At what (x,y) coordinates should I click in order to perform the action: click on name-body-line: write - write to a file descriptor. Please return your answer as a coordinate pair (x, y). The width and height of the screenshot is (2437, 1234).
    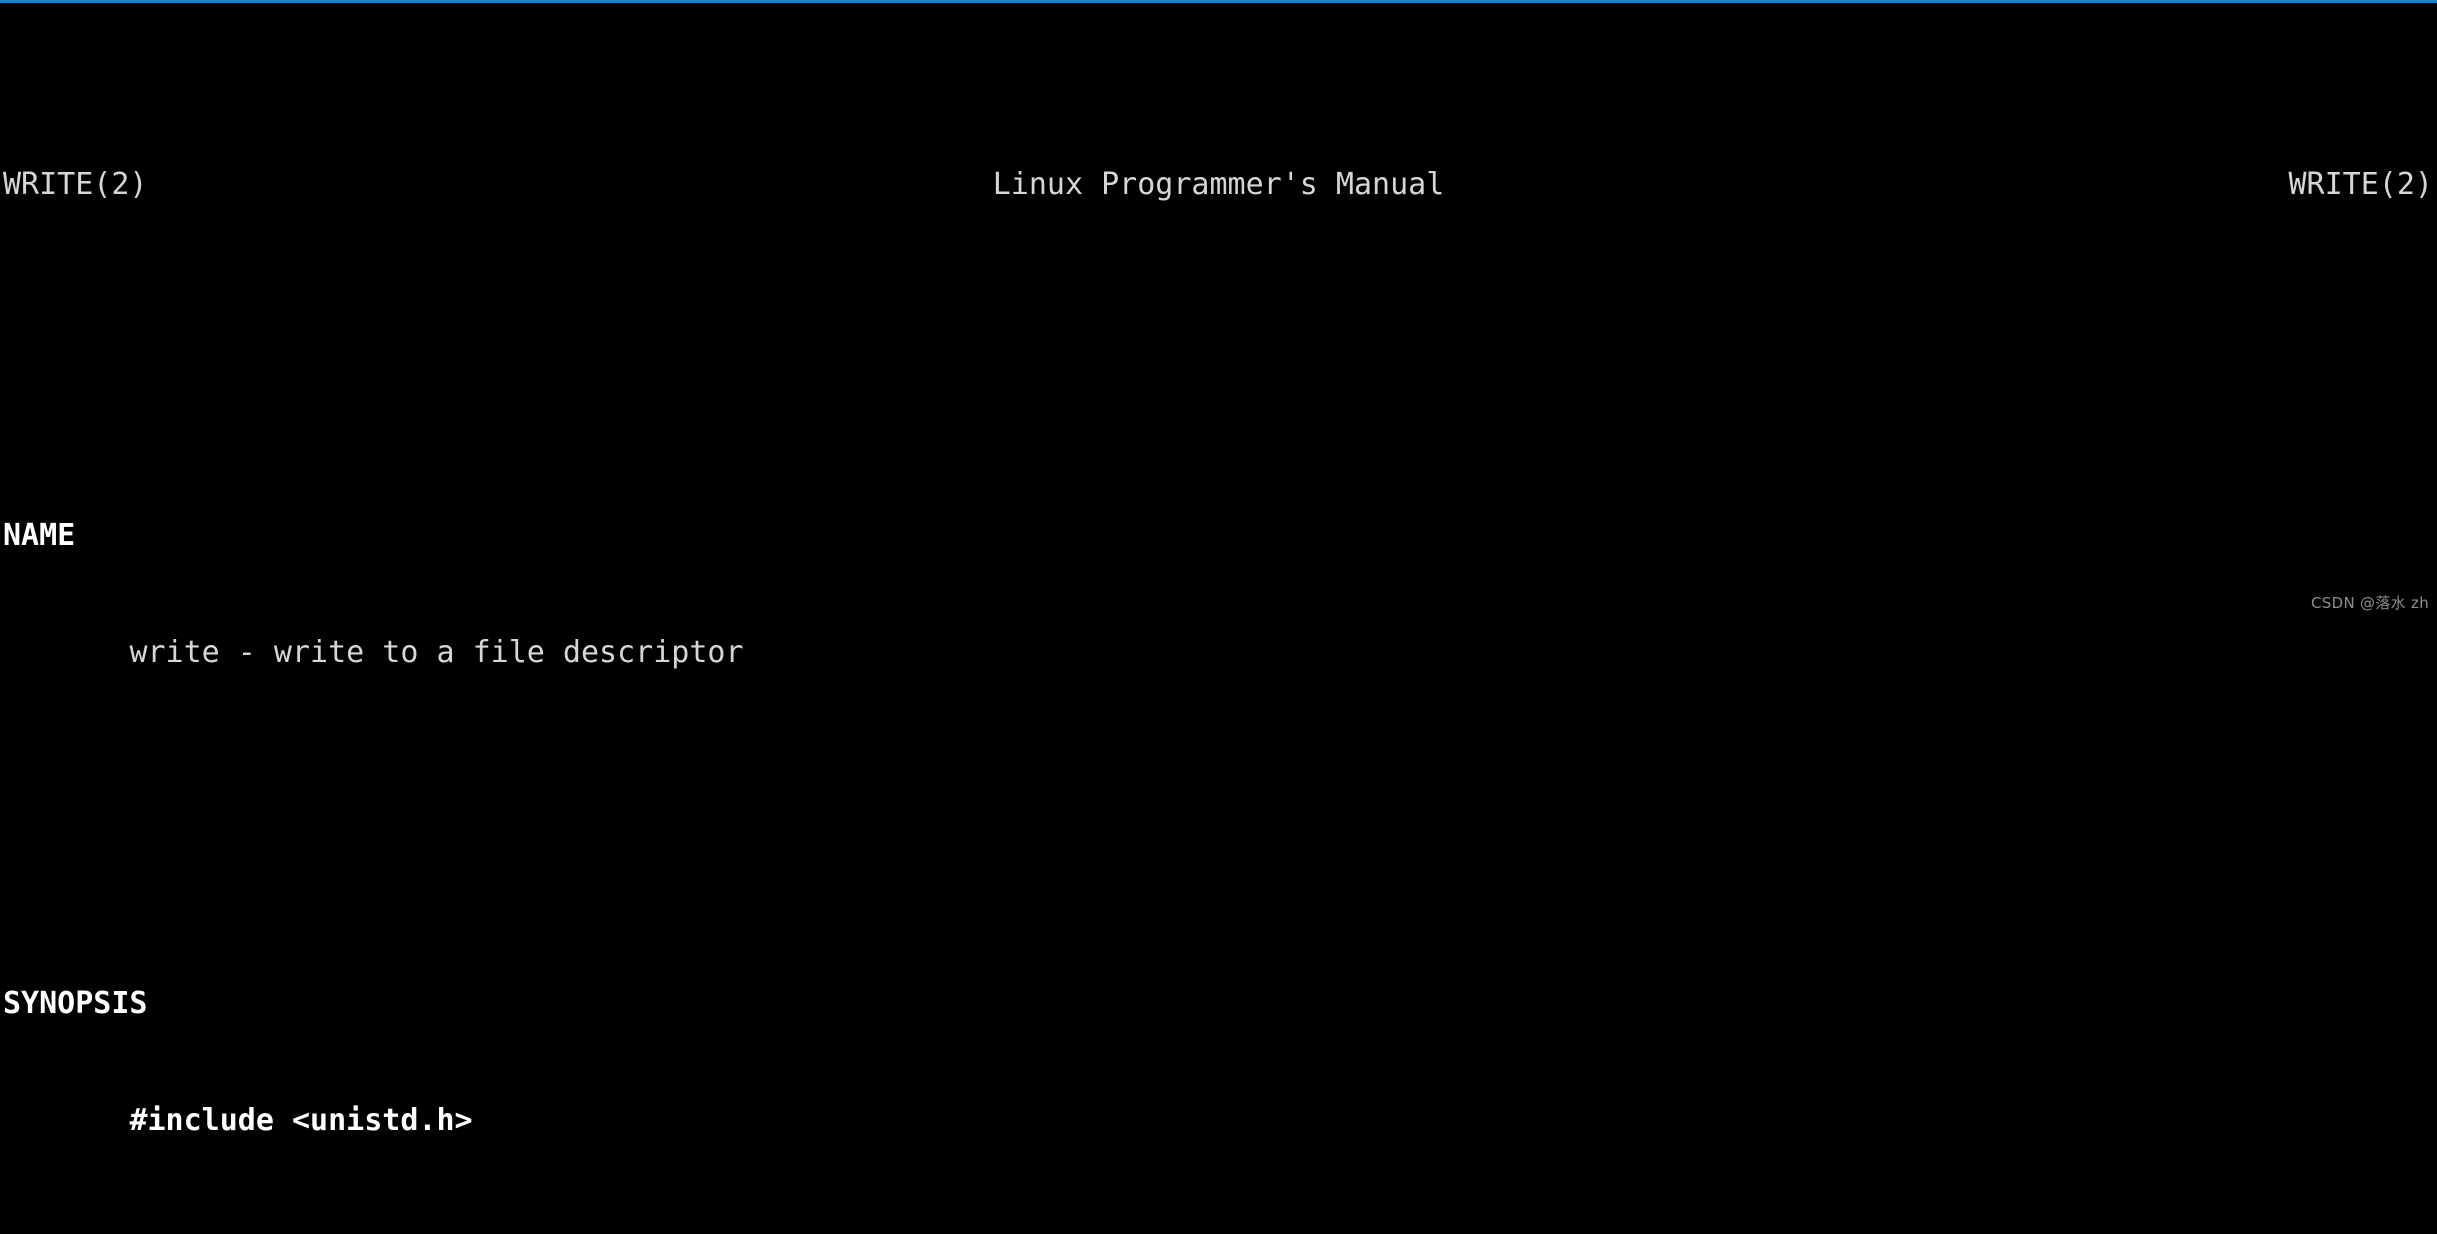
    Looking at the image, I should click on (1218, 652).